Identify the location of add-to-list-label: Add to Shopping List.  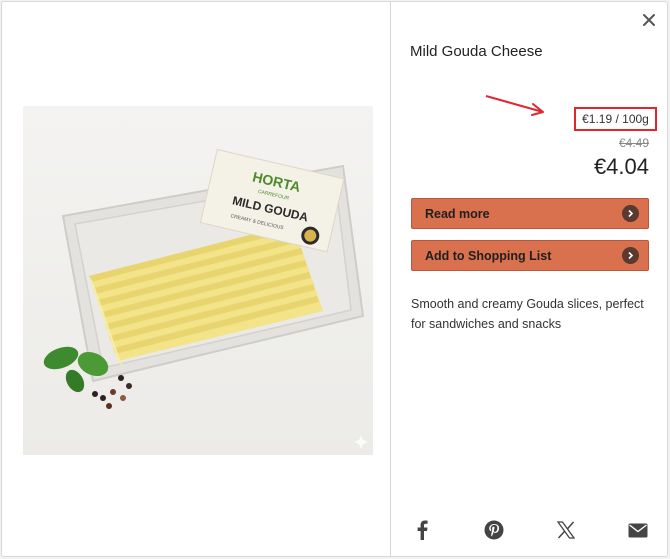
(488, 255).